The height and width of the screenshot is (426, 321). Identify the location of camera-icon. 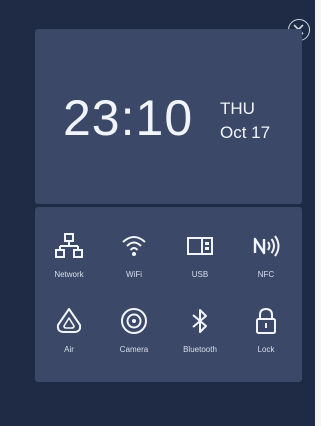
(134, 321).